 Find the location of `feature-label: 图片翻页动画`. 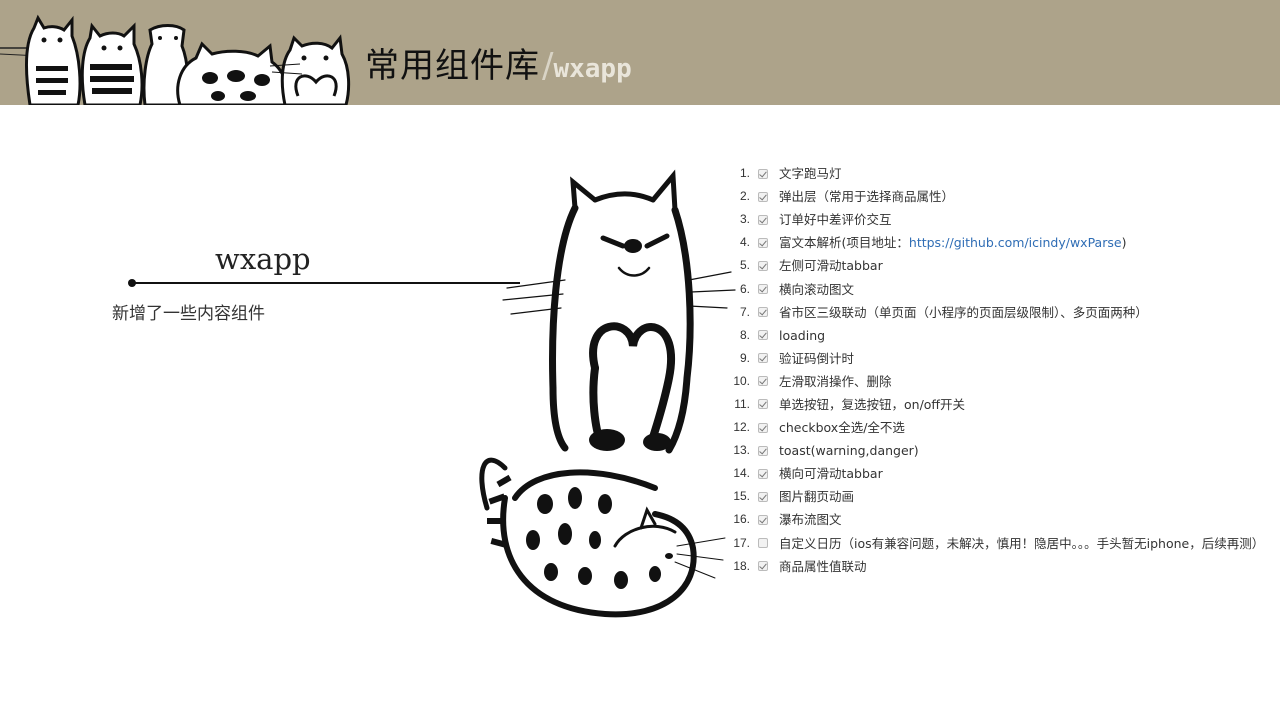

feature-label: 图片翻页动画 is located at coordinates (816, 496).